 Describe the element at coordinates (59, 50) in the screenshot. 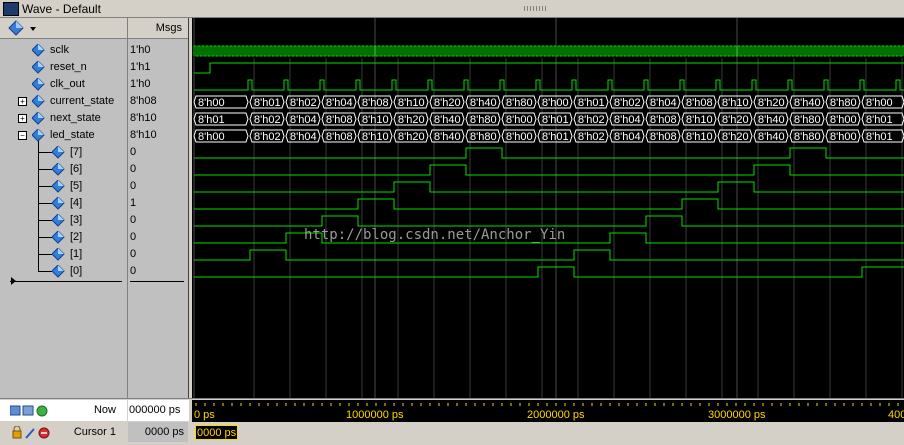

I see `signal-name: sclk` at that location.